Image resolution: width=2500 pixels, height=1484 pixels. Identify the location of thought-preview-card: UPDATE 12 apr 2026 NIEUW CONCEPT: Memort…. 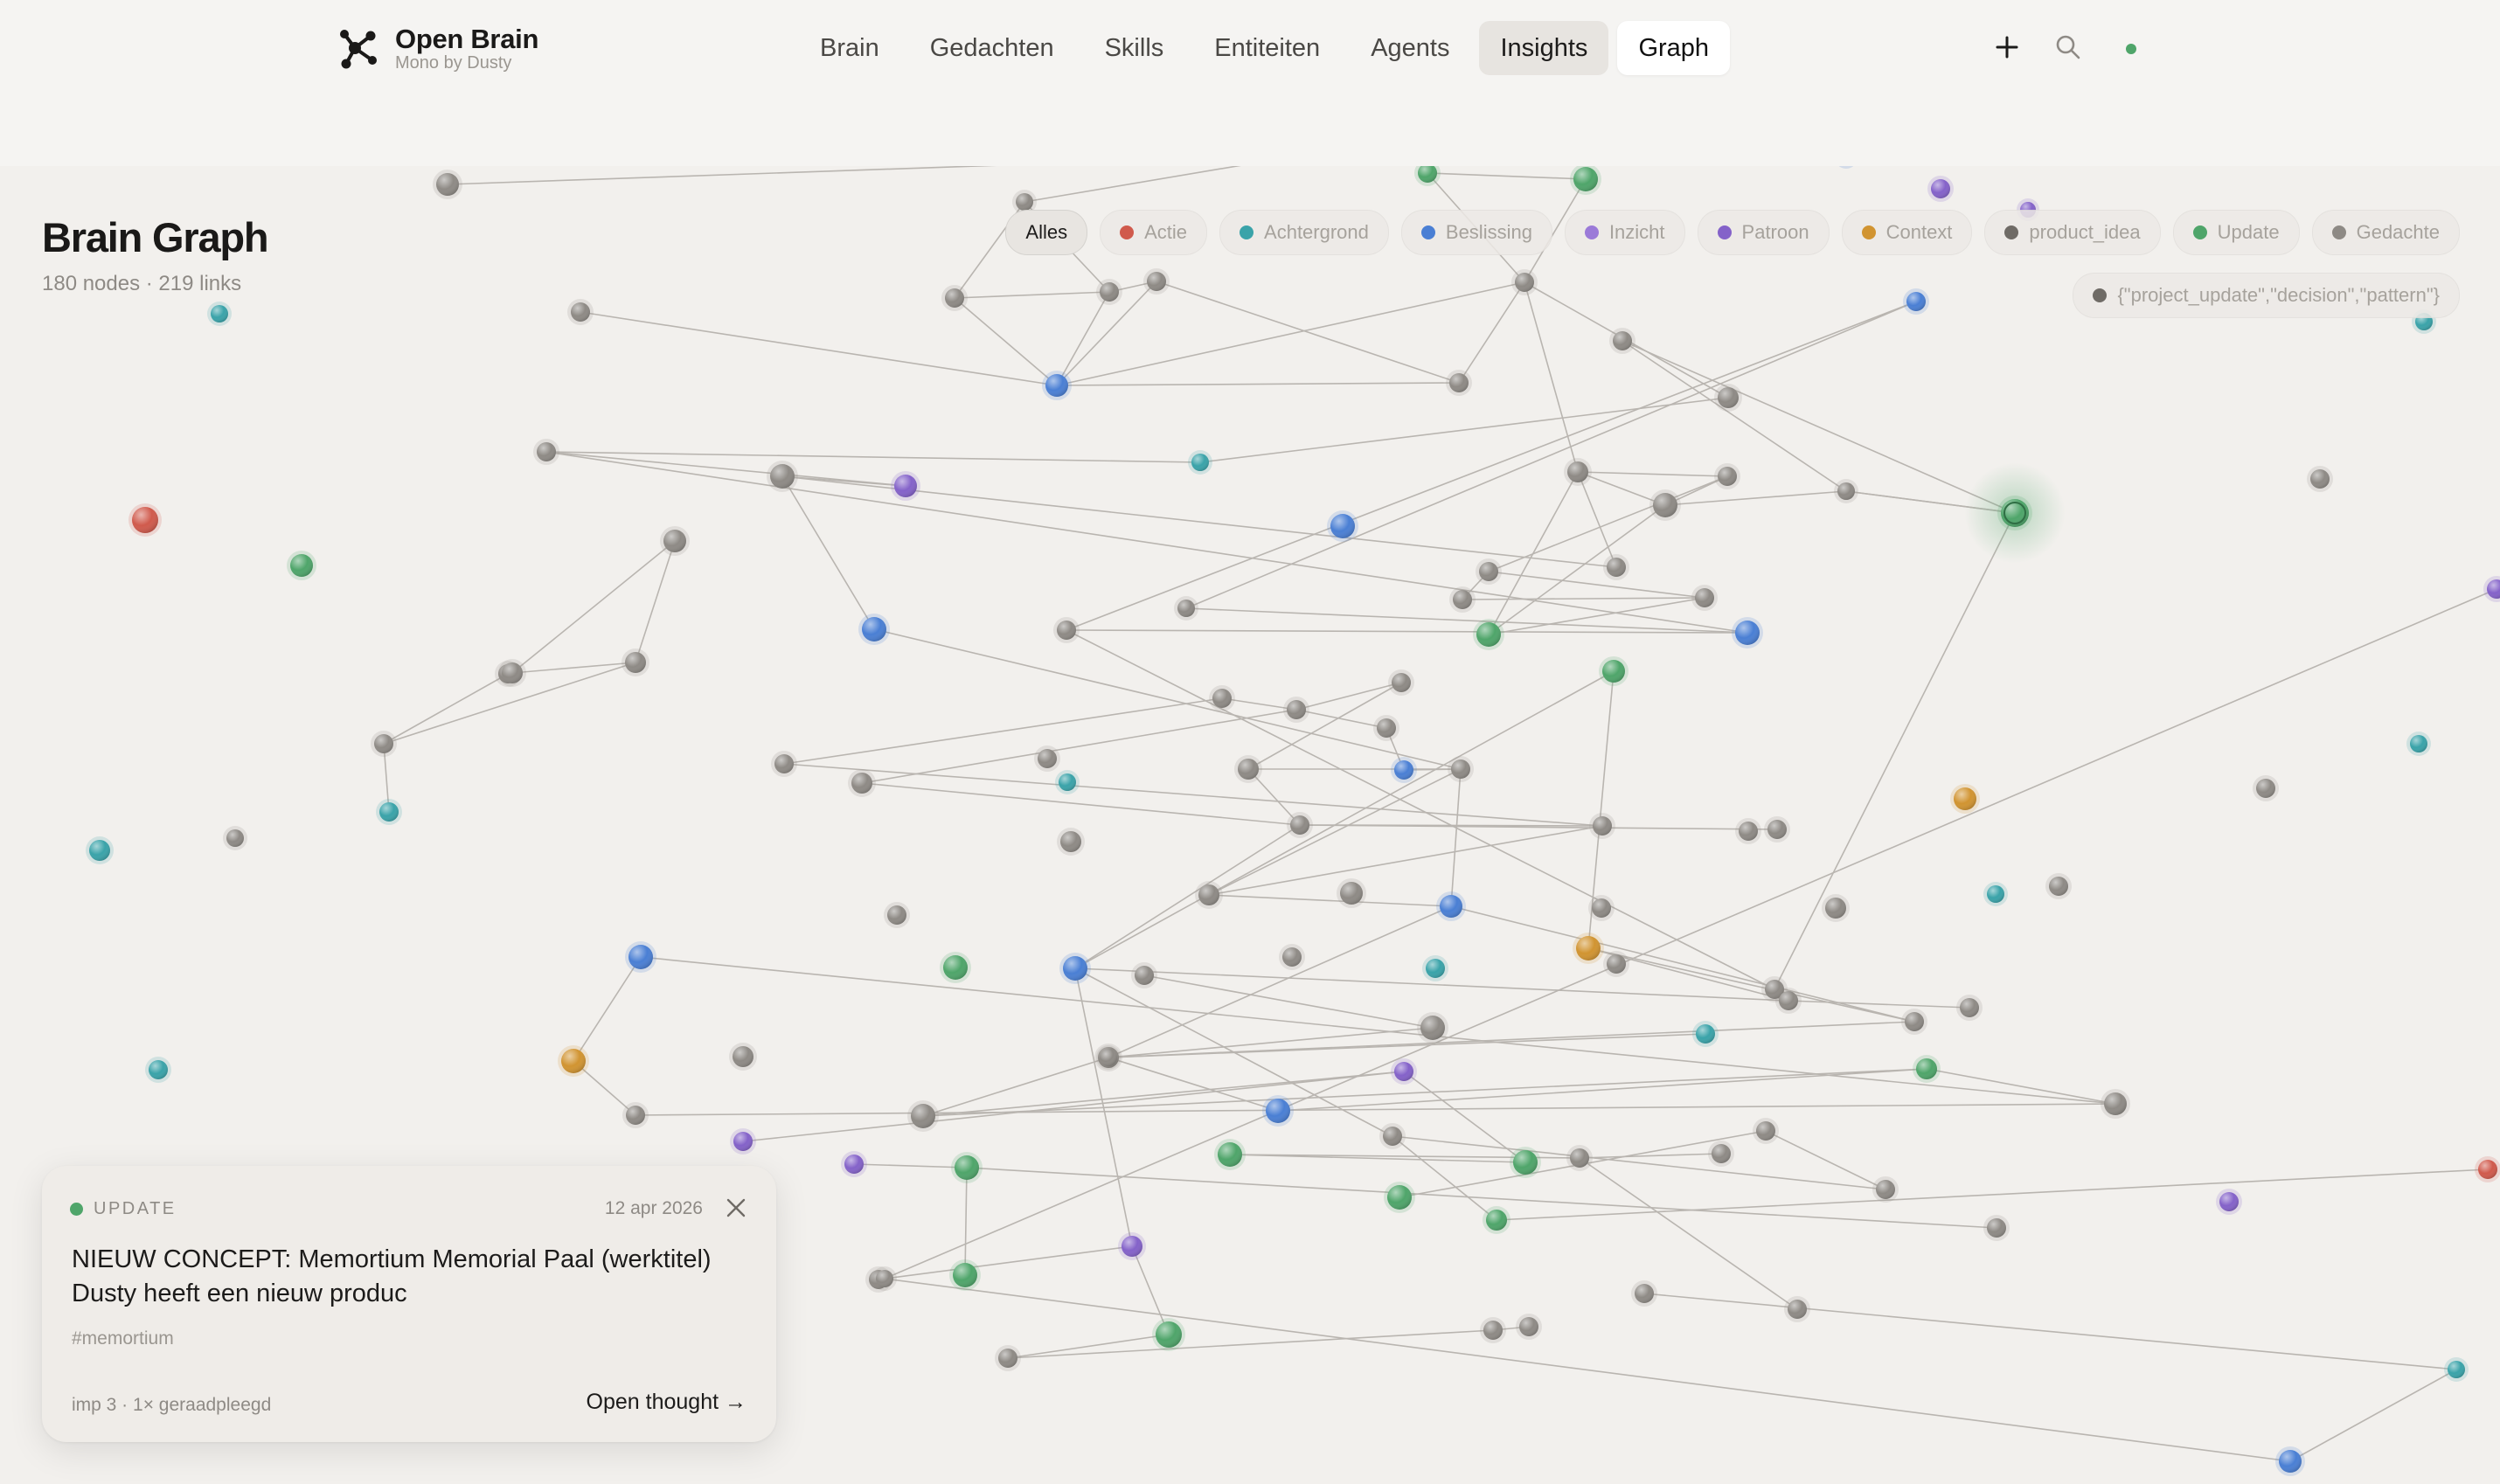
(409, 1304).